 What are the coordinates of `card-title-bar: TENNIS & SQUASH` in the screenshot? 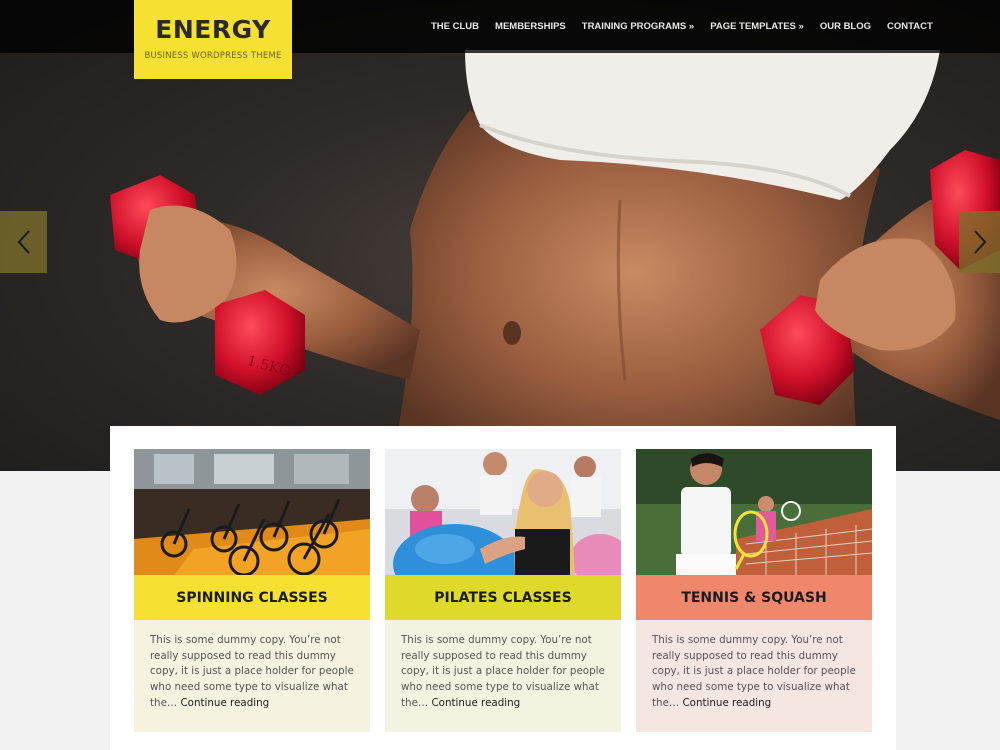 It's located at (754, 597).